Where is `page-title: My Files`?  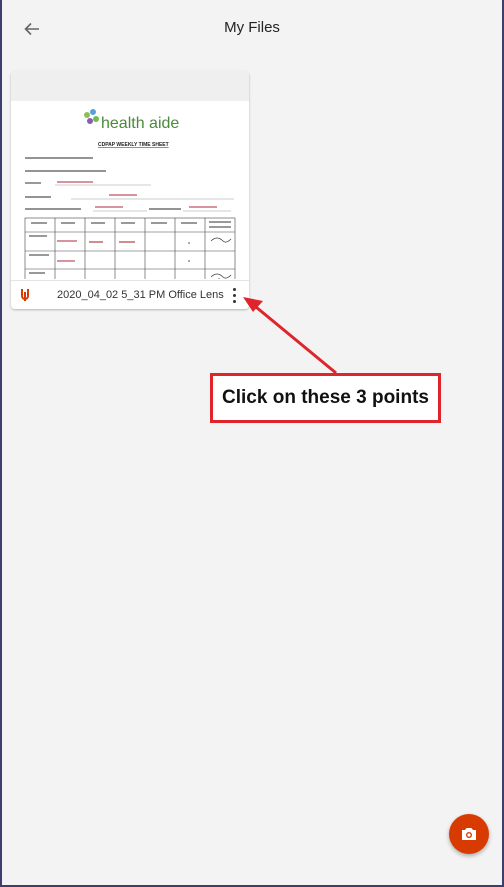
page-title: My Files is located at coordinates (252, 27).